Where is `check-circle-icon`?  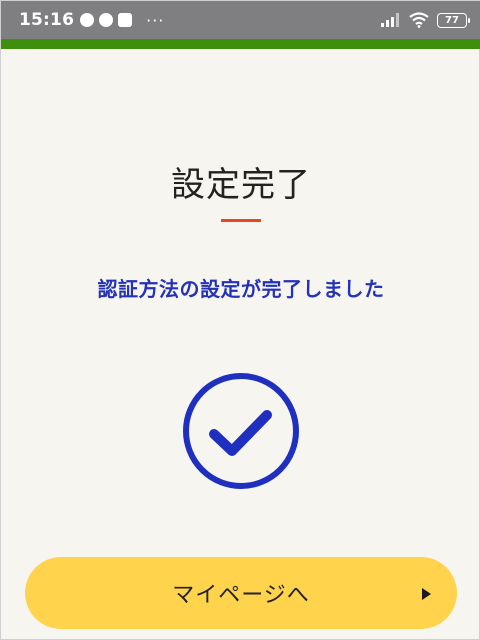 check-circle-icon is located at coordinates (241, 431).